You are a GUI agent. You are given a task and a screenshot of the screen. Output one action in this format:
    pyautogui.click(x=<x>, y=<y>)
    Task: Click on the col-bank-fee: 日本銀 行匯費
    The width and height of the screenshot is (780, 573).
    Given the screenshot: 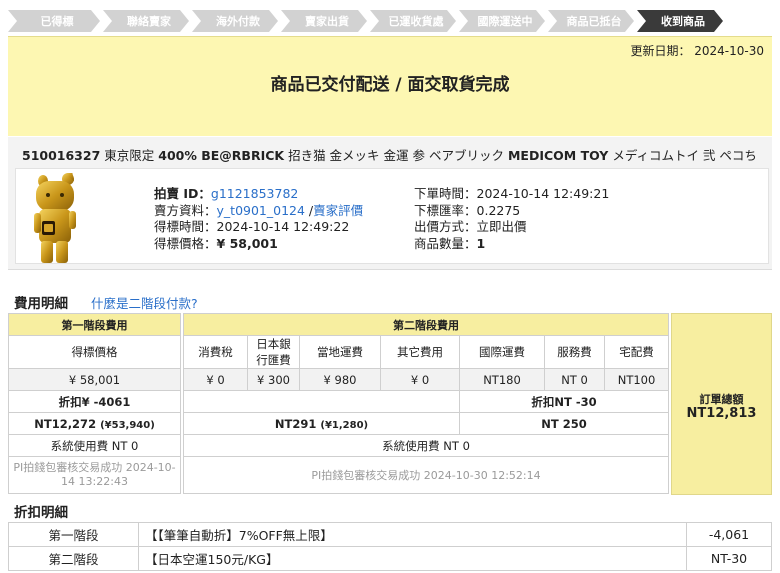 What is the action you would take?
    pyautogui.click(x=273, y=352)
    